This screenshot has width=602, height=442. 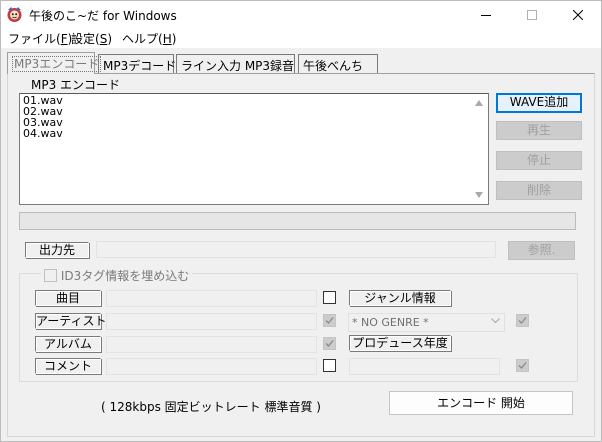 What do you see at coordinates (400, 298) in the screenshot?
I see `genre-label: ジャンル情報` at bounding box center [400, 298].